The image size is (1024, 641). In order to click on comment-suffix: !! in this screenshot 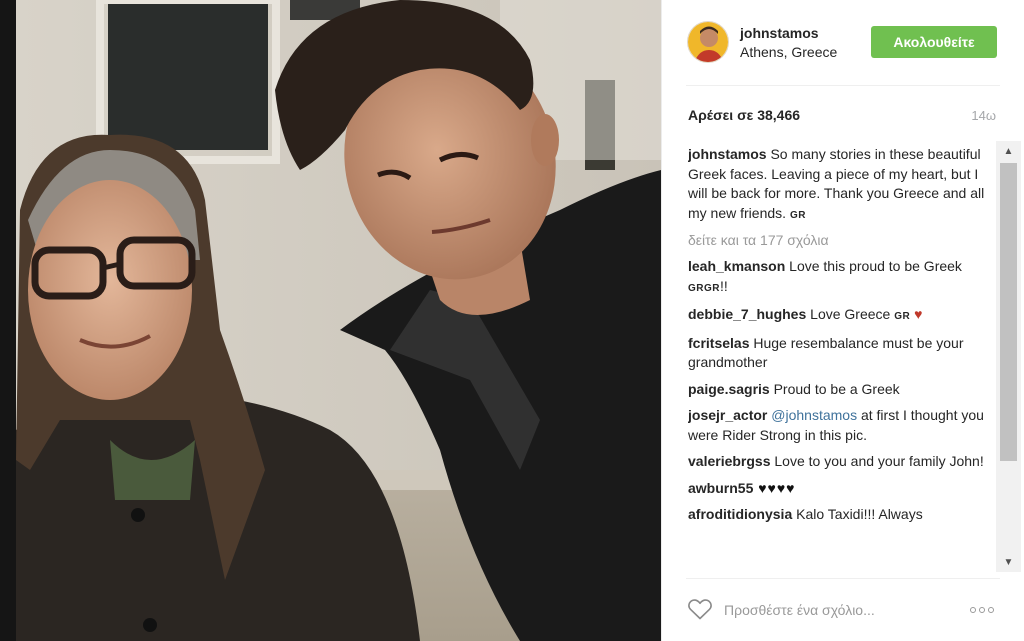, I will do `click(724, 285)`.